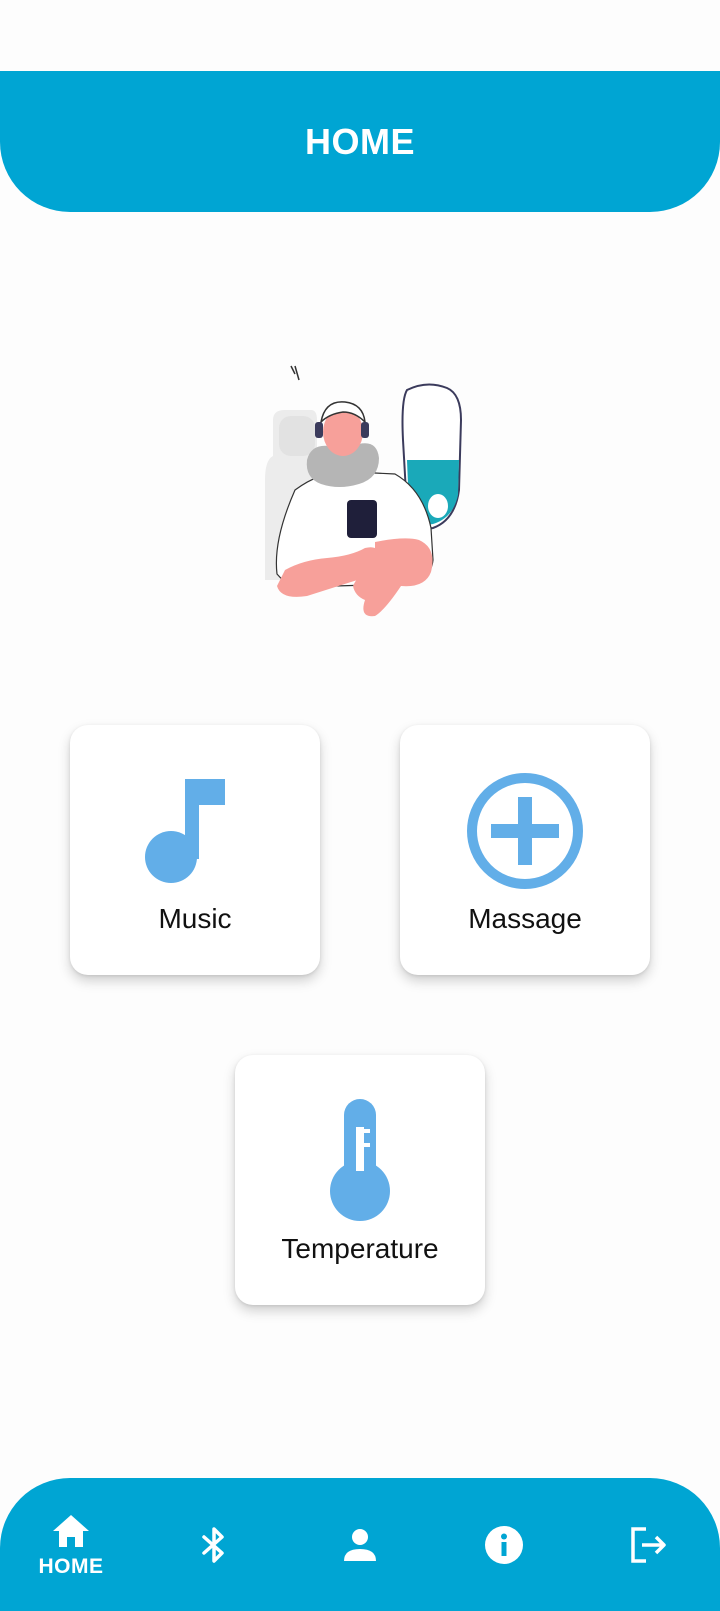  I want to click on page-title: HOME, so click(360, 141).